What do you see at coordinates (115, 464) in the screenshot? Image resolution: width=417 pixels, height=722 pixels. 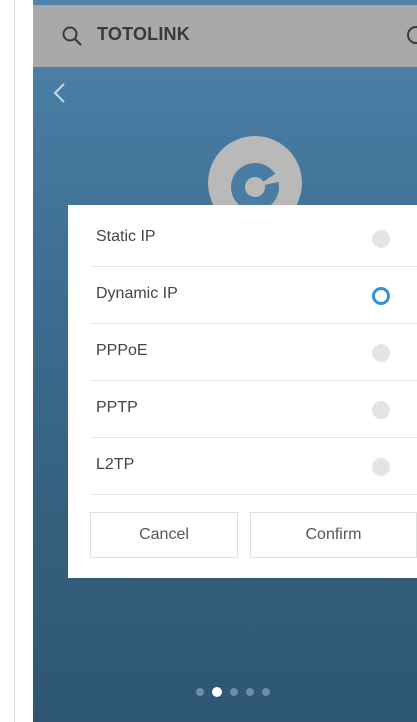 I see `option-label: L2TP` at bounding box center [115, 464].